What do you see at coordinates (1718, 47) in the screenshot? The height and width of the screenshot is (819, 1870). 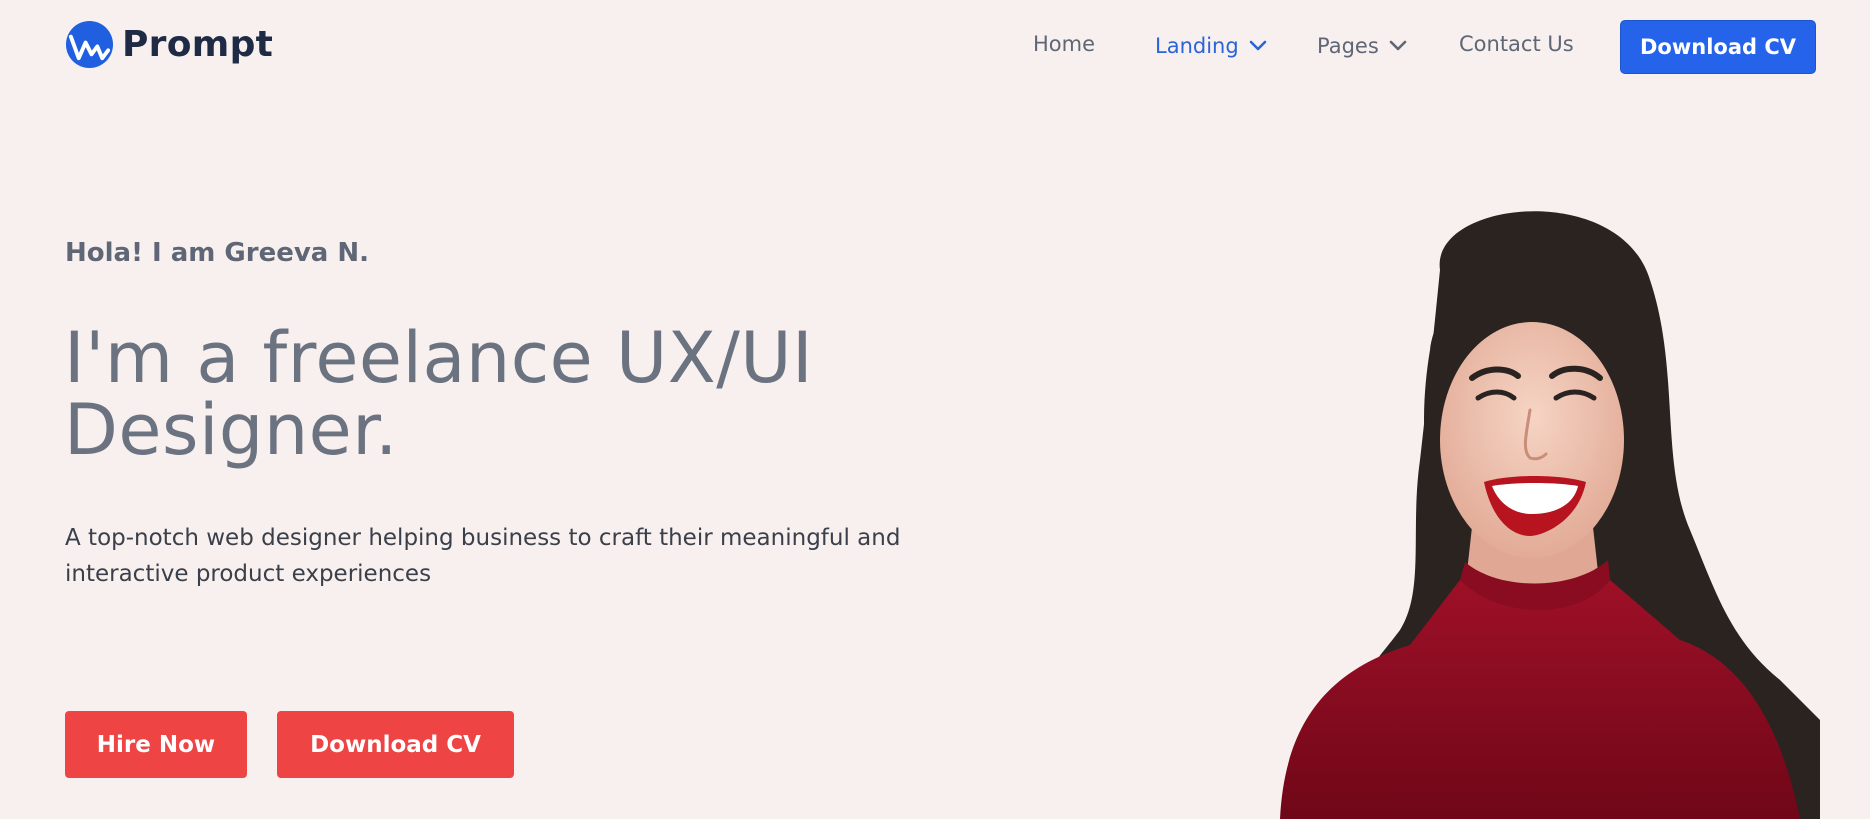 I see `download-cv-header-button: Download CV` at bounding box center [1718, 47].